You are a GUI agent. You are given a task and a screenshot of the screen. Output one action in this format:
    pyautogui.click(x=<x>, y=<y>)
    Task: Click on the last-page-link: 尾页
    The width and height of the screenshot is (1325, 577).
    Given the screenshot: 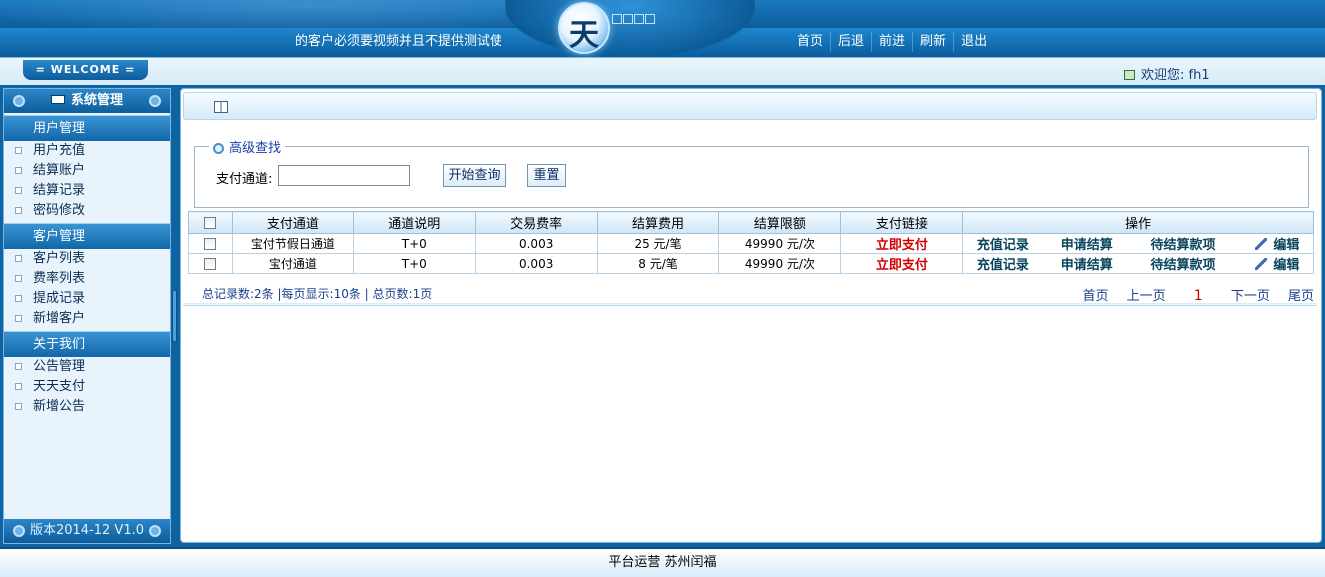 What is the action you would take?
    pyautogui.click(x=1301, y=296)
    